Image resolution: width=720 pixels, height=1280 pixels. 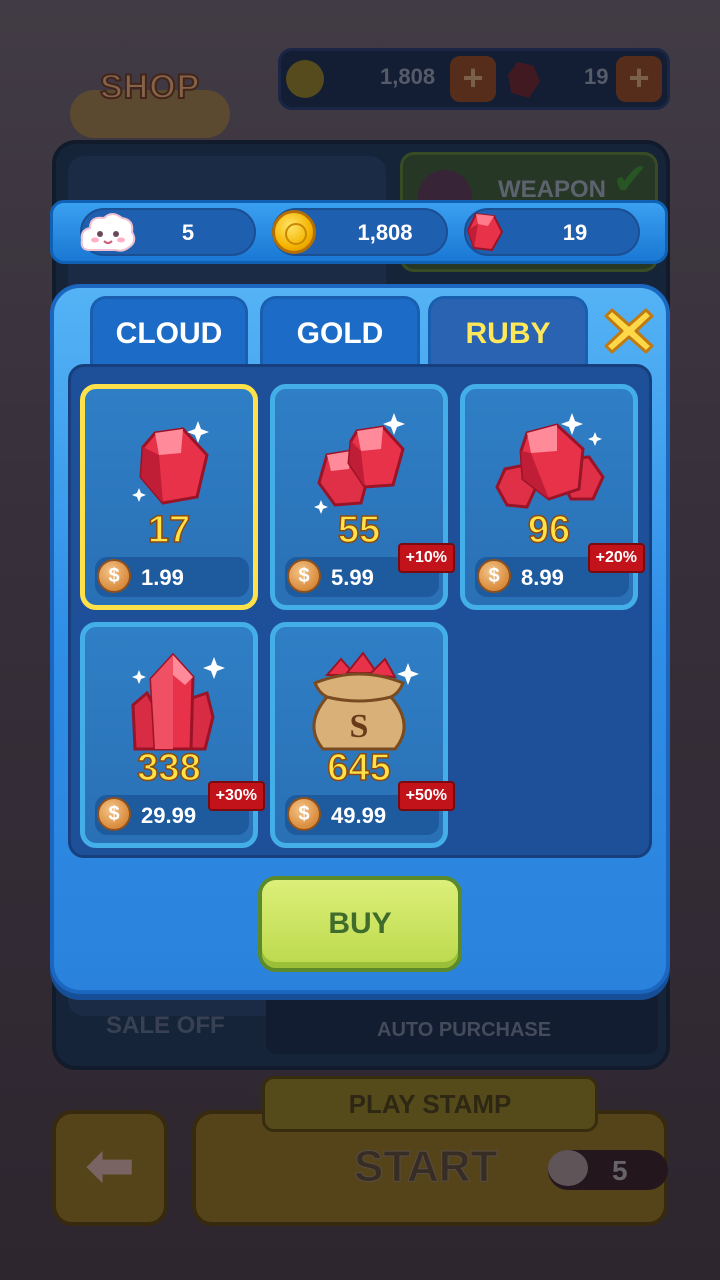 What do you see at coordinates (360, 924) in the screenshot?
I see `buy-button: BUY` at bounding box center [360, 924].